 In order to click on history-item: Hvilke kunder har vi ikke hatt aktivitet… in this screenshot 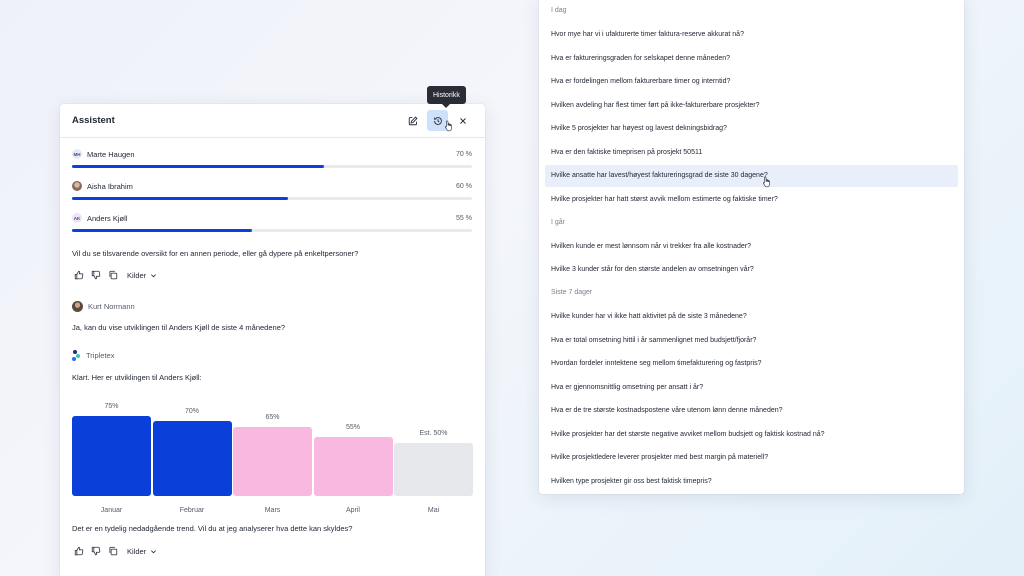, I will do `click(751, 317)`.